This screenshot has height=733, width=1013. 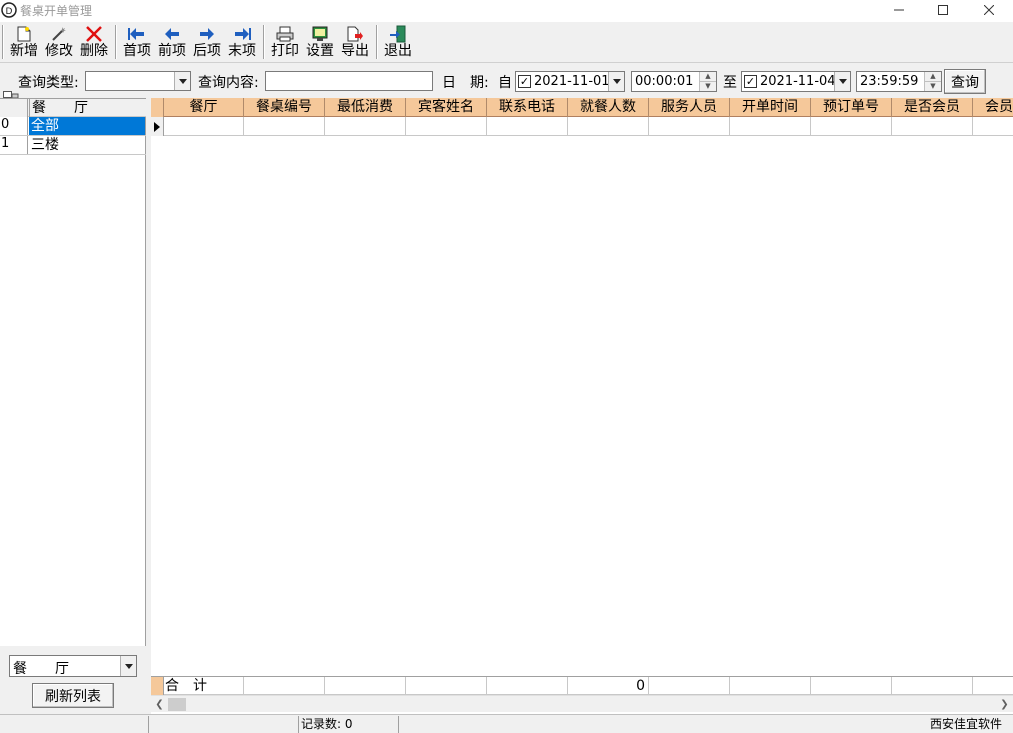 What do you see at coordinates (506, 723) in the screenshot?
I see `status-bar: 记录数: 0 西安佳宜软件` at bounding box center [506, 723].